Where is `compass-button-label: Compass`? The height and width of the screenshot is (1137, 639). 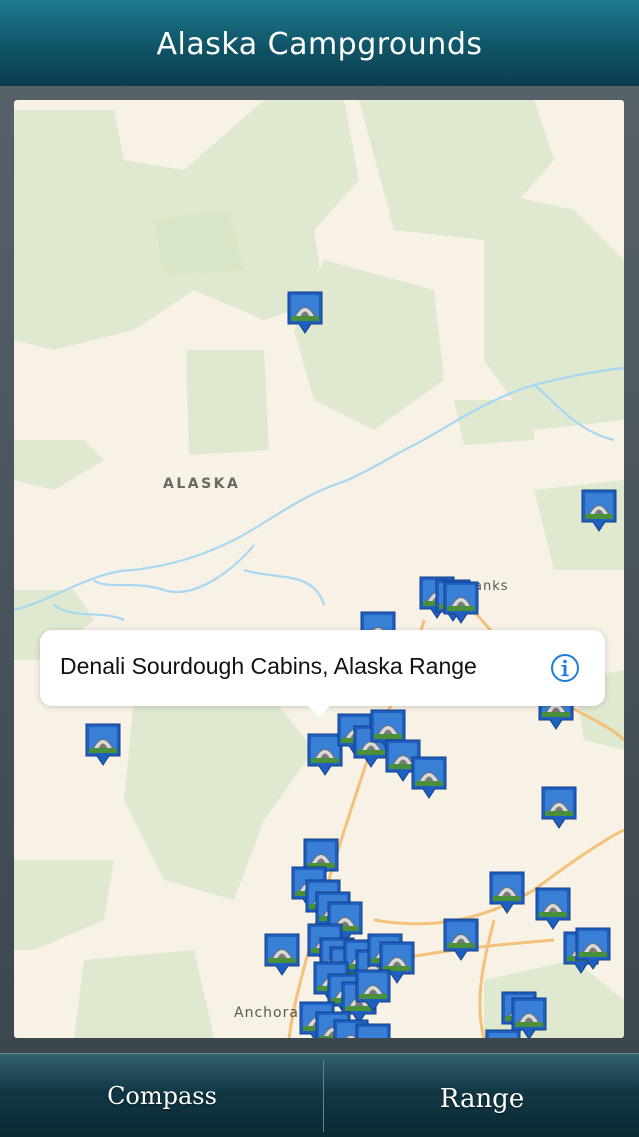
compass-button-label: Compass is located at coordinates (162, 1096).